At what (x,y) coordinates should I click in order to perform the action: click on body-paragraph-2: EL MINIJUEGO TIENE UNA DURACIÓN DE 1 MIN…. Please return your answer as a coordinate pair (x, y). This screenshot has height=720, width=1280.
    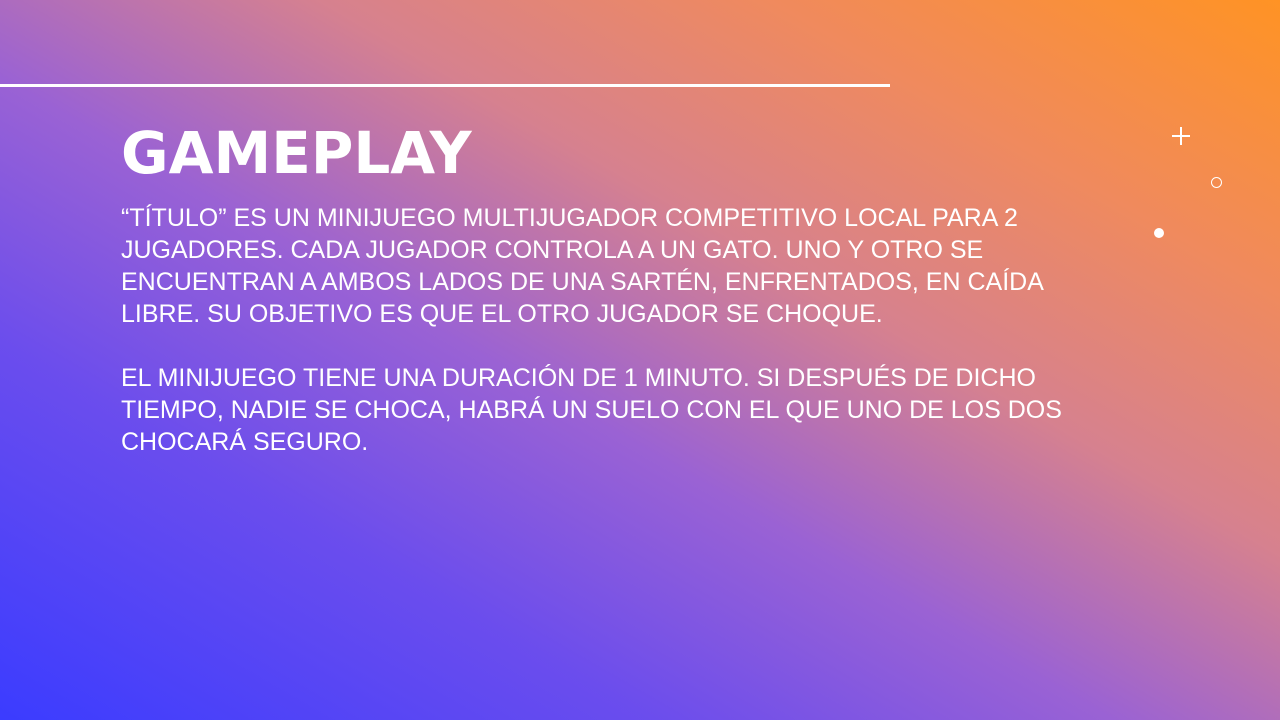
    Looking at the image, I should click on (591, 410).